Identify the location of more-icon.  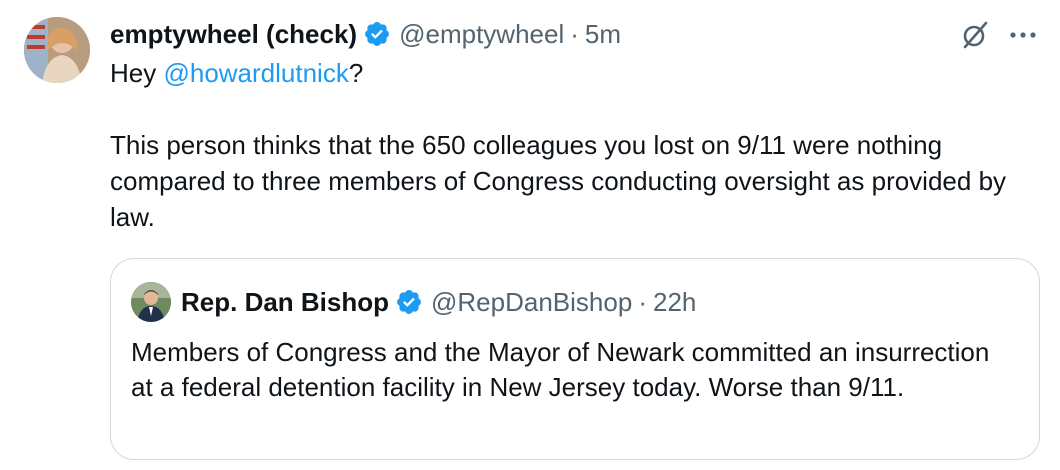
(1023, 35).